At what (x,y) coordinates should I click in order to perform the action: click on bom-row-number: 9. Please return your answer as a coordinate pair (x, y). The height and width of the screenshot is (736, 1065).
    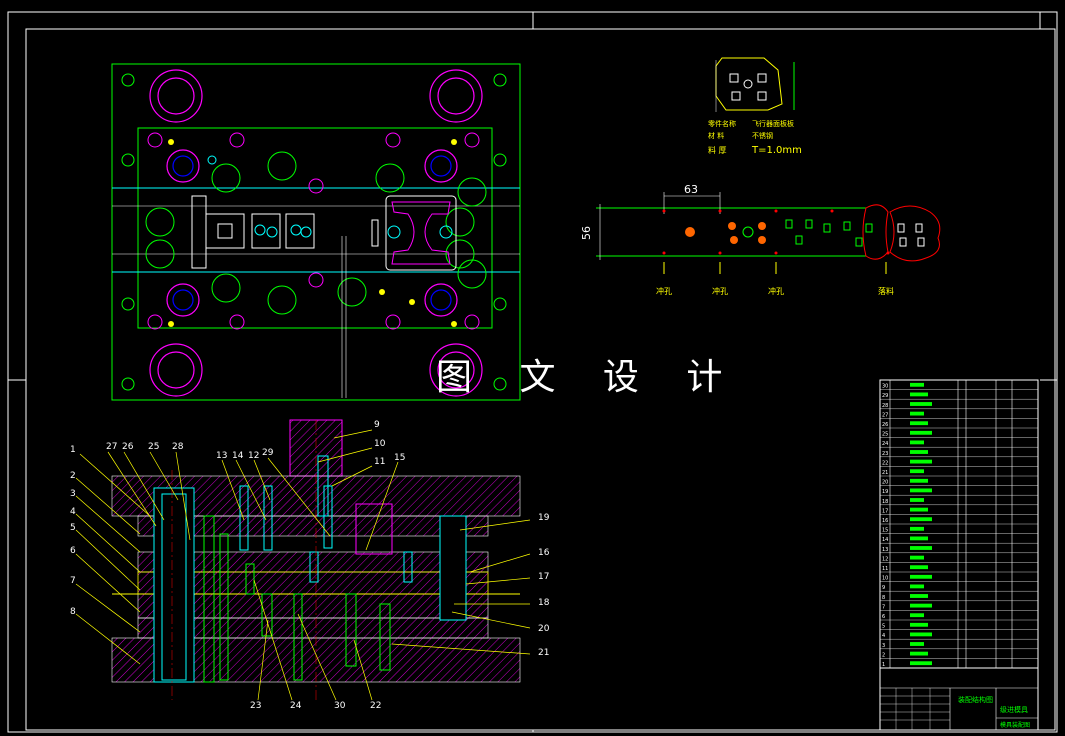
    Looking at the image, I should click on (883, 588).